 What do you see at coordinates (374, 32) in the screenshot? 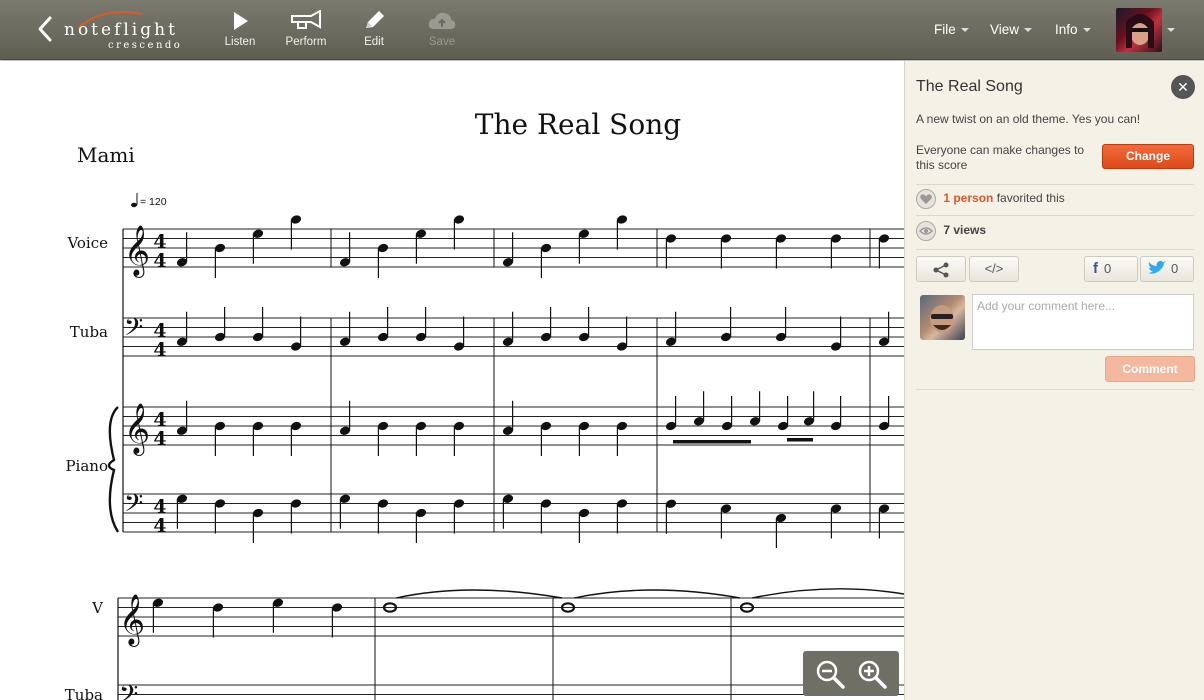
I see `edit-button: Edit` at bounding box center [374, 32].